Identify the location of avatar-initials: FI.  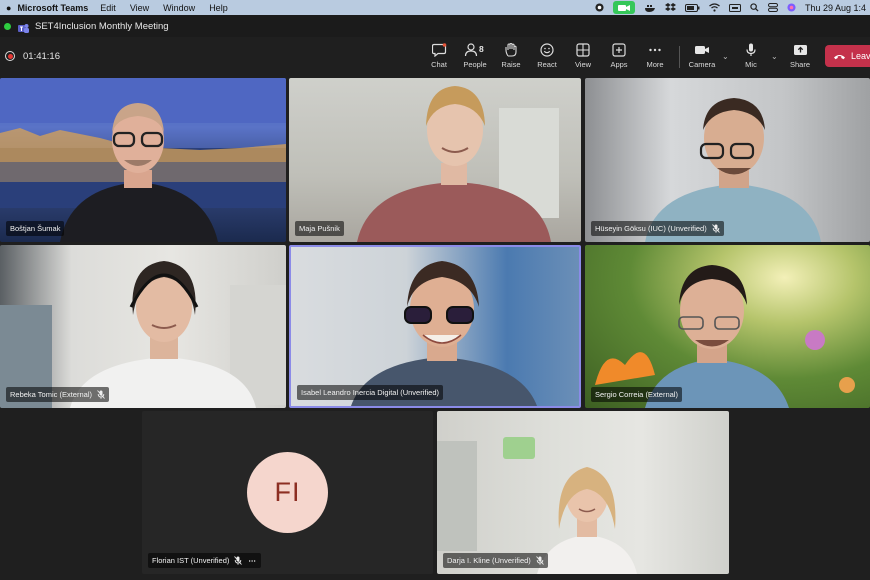
(287, 492).